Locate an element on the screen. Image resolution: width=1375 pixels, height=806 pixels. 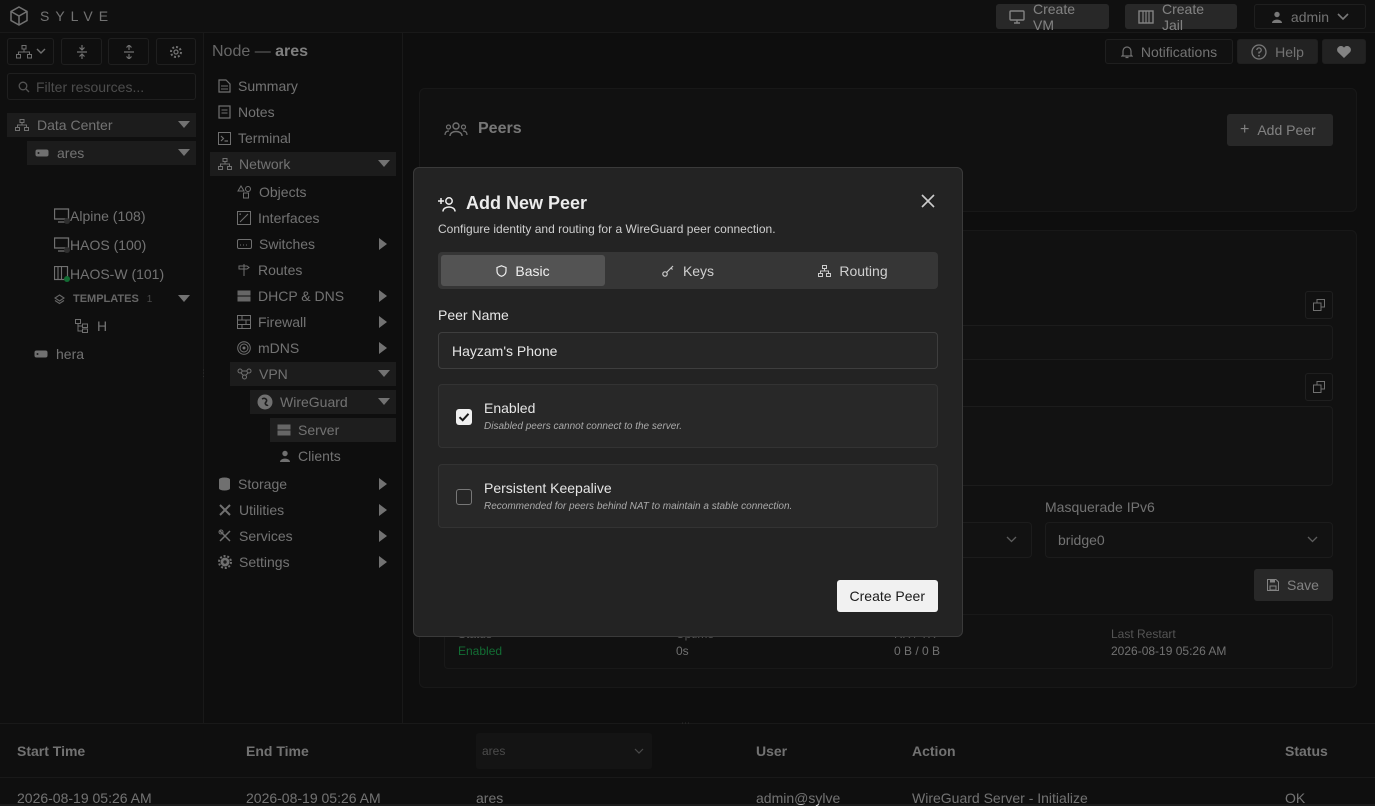
dialog-header: Add New Peer is located at coordinates (512, 203).